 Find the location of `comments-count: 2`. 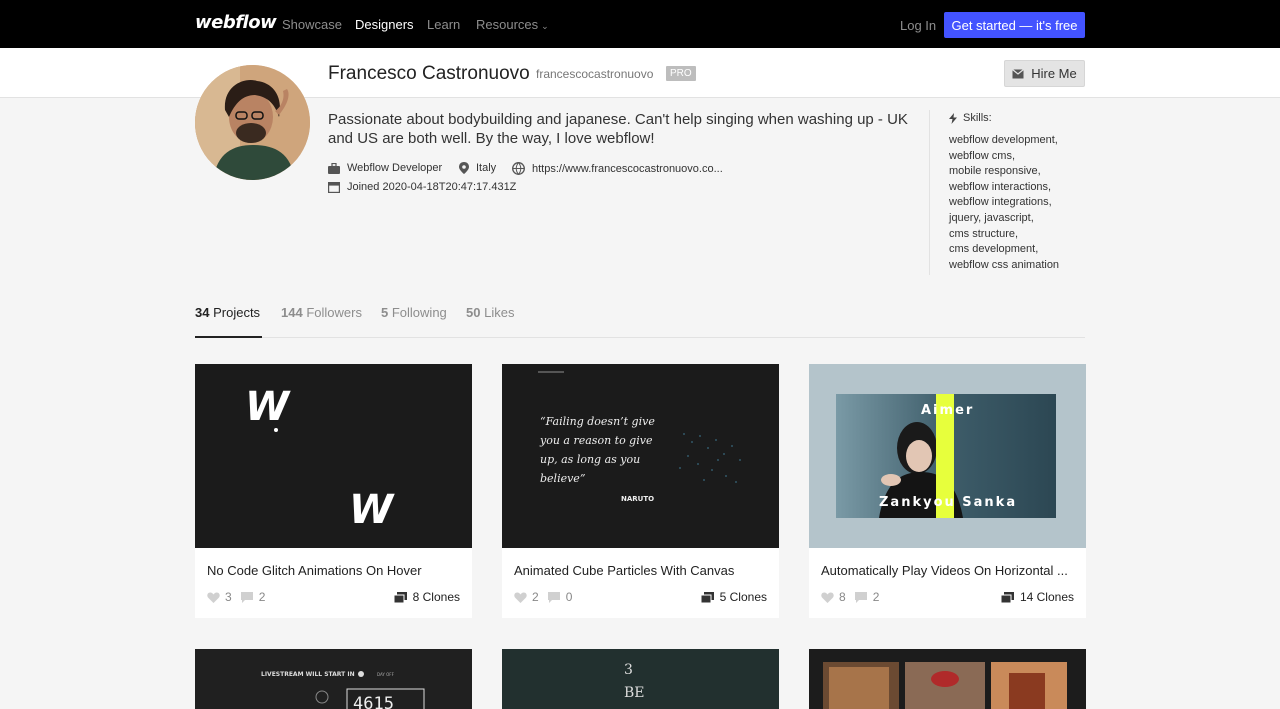

comments-count: 2 is located at coordinates (876, 597).